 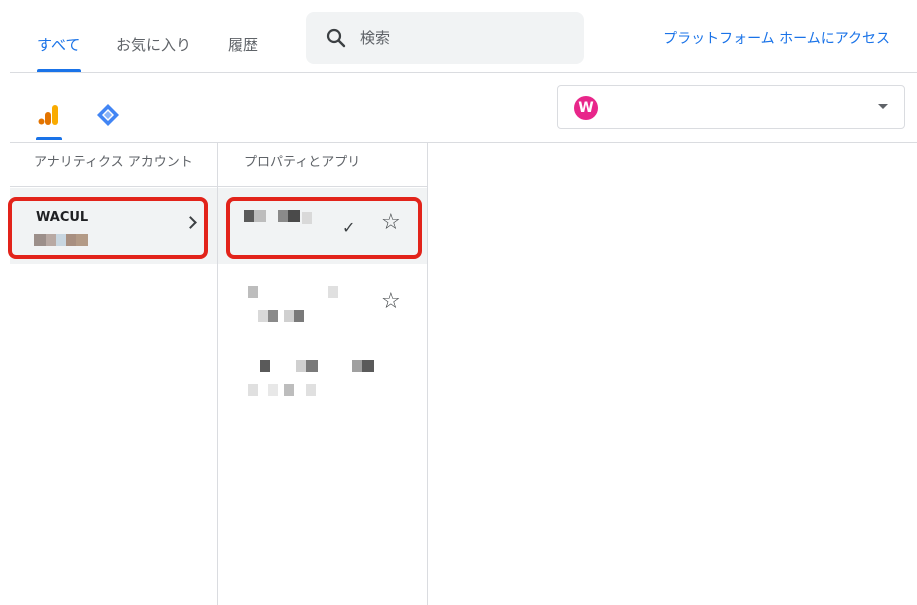 I want to click on properties-column-header: プロパティとアプリ, so click(x=322, y=165).